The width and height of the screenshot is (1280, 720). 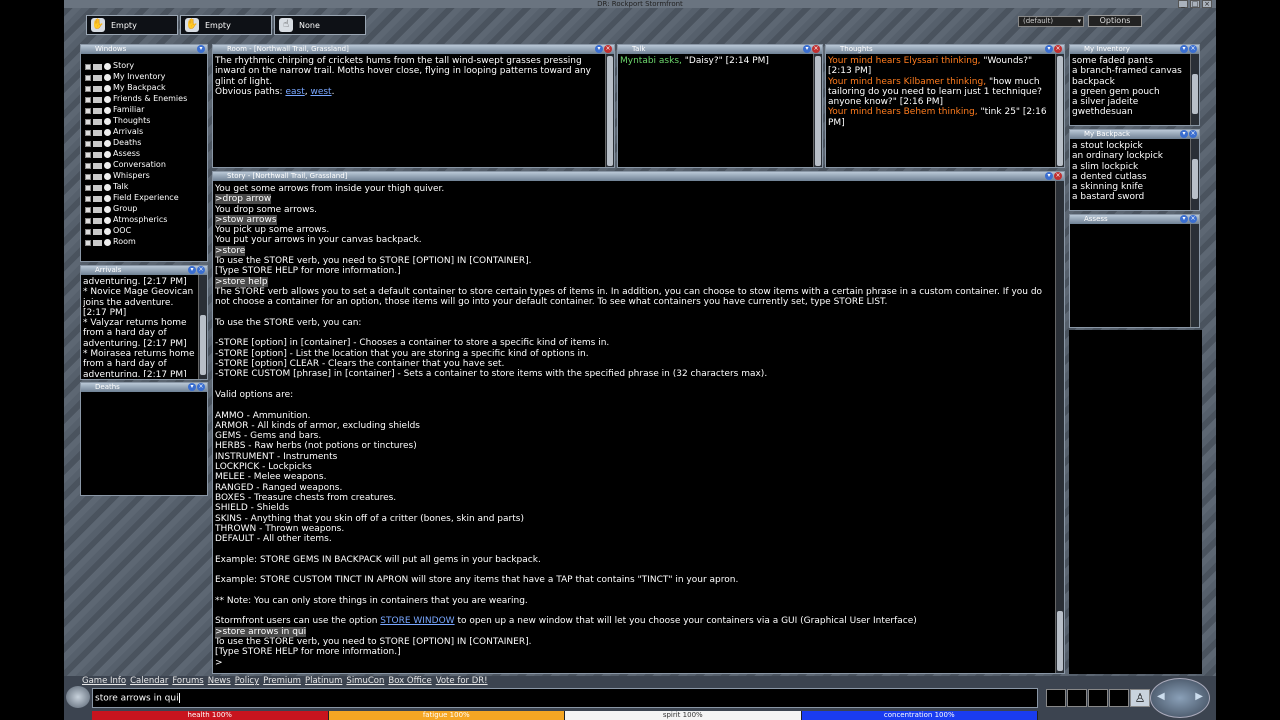 I want to click on left-hand-slot: ✋ Empty, so click(x=132, y=25).